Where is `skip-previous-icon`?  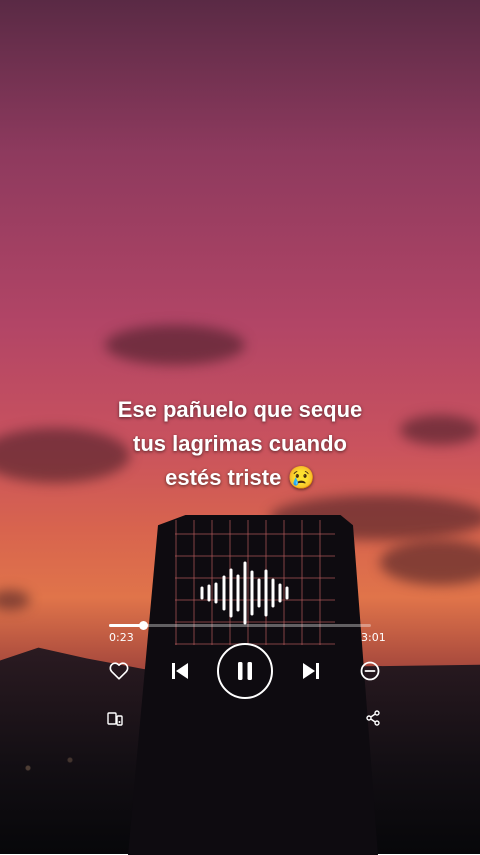 skip-previous-icon is located at coordinates (180, 671).